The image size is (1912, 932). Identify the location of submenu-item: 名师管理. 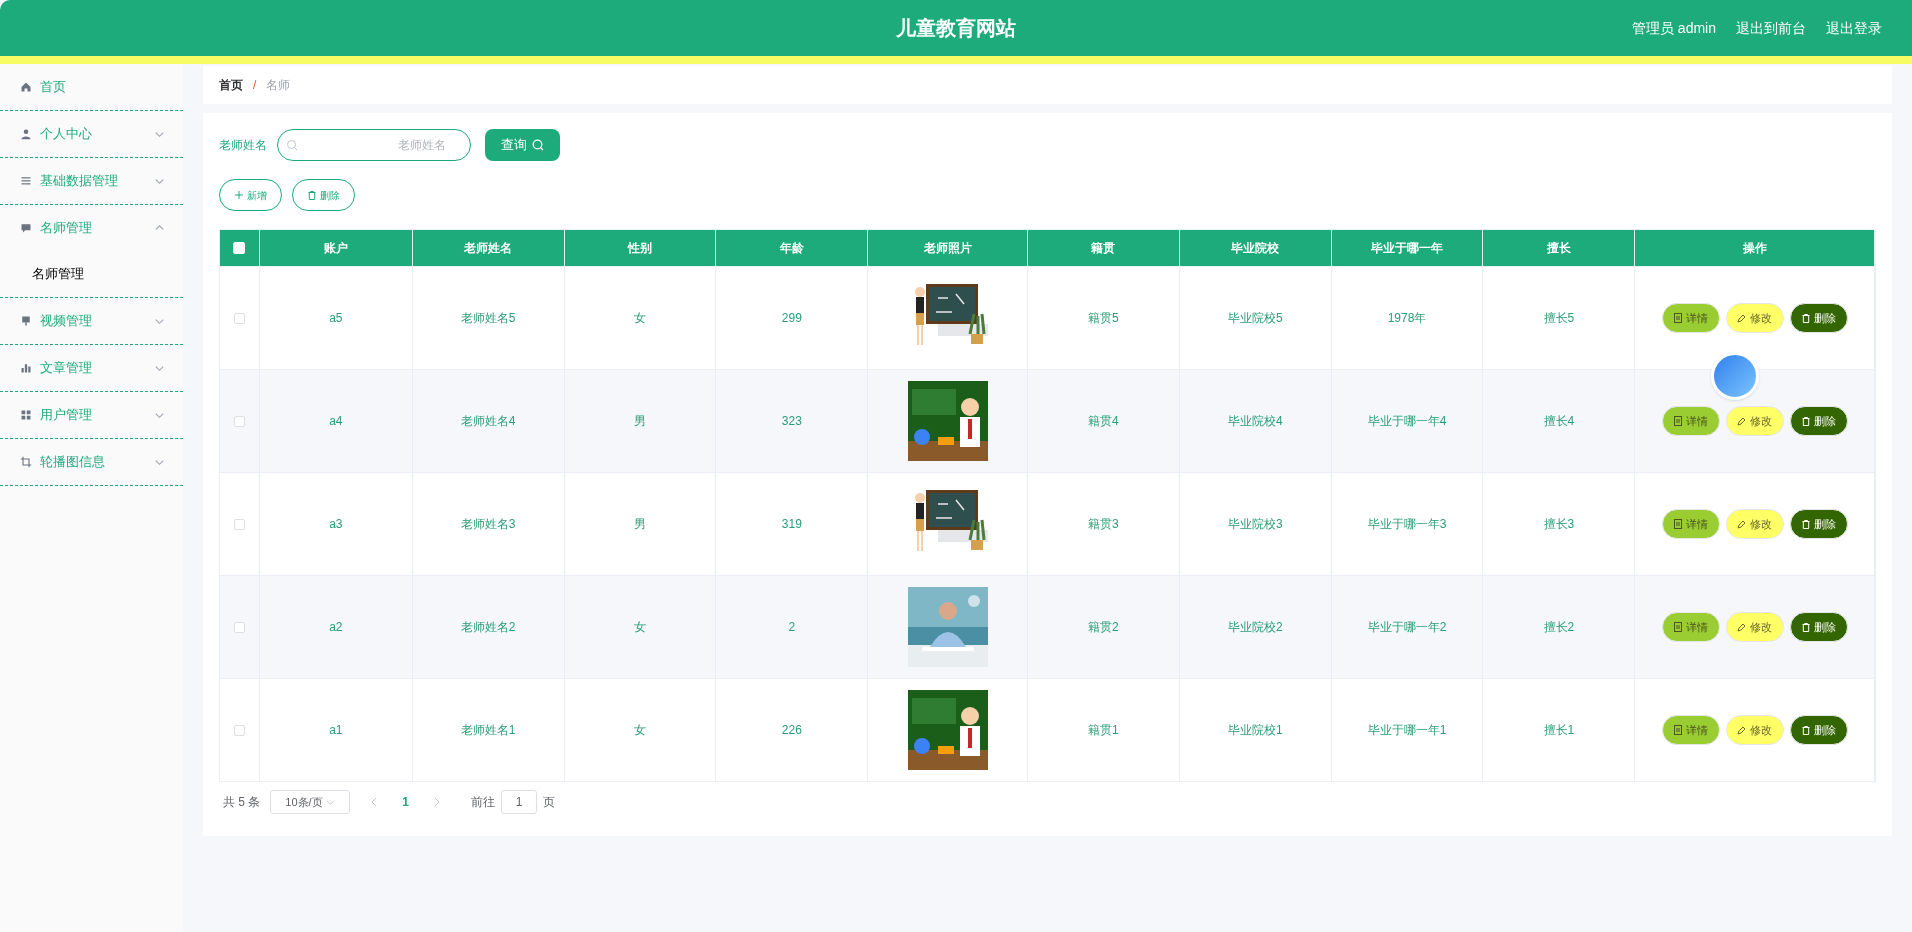
(91, 274).